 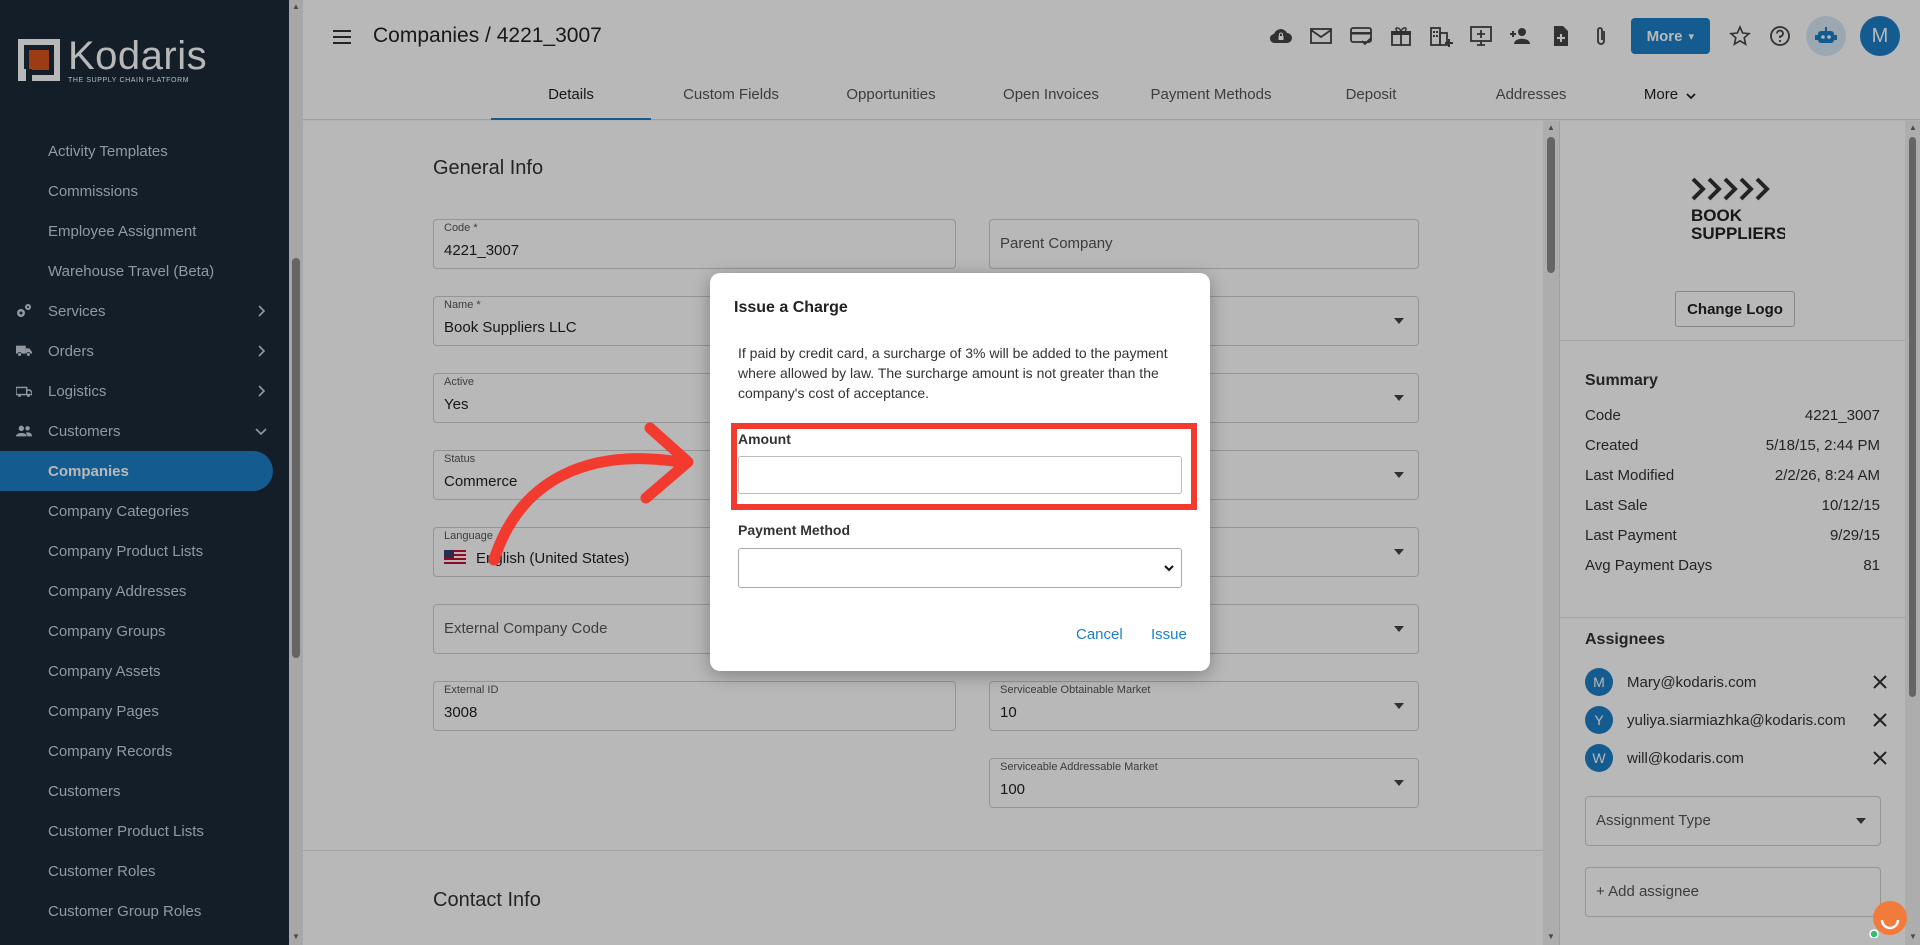 I want to click on dialog-title: Issue a Charge, so click(x=791, y=307).